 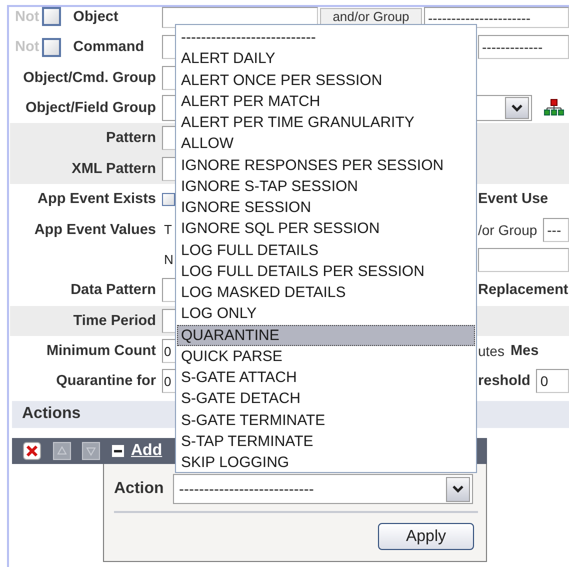 I want to click on field-label: Time Period, so click(x=114, y=320).